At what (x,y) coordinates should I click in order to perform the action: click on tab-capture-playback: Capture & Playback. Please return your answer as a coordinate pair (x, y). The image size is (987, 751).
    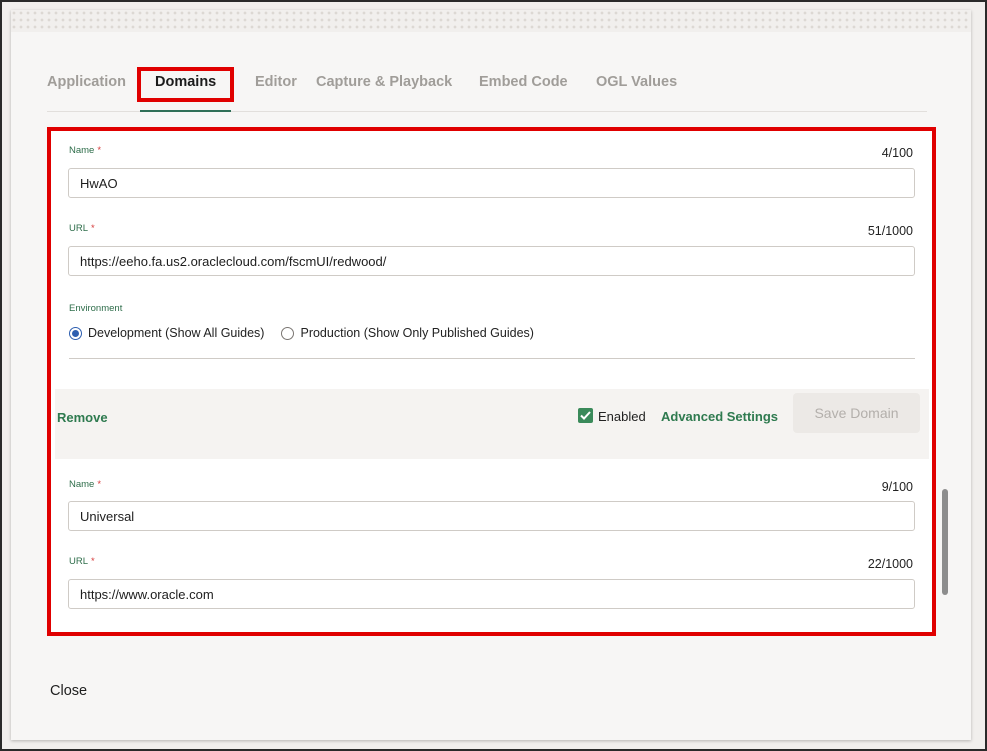
    Looking at the image, I should click on (384, 82).